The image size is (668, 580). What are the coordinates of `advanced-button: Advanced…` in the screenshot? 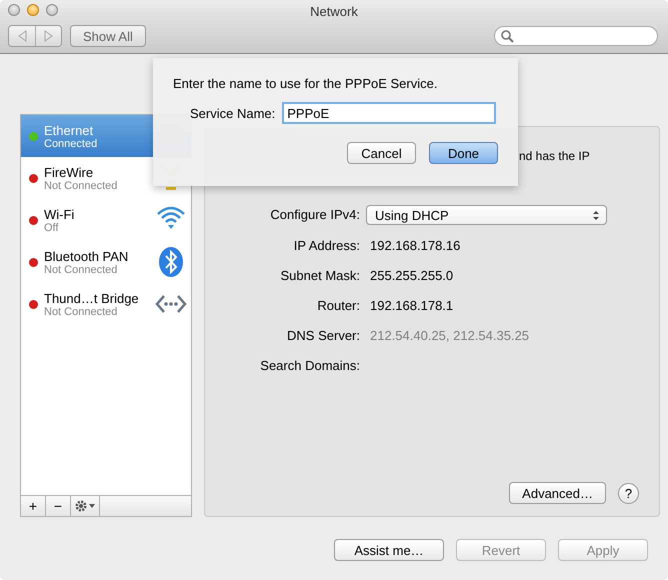 It's located at (557, 493).